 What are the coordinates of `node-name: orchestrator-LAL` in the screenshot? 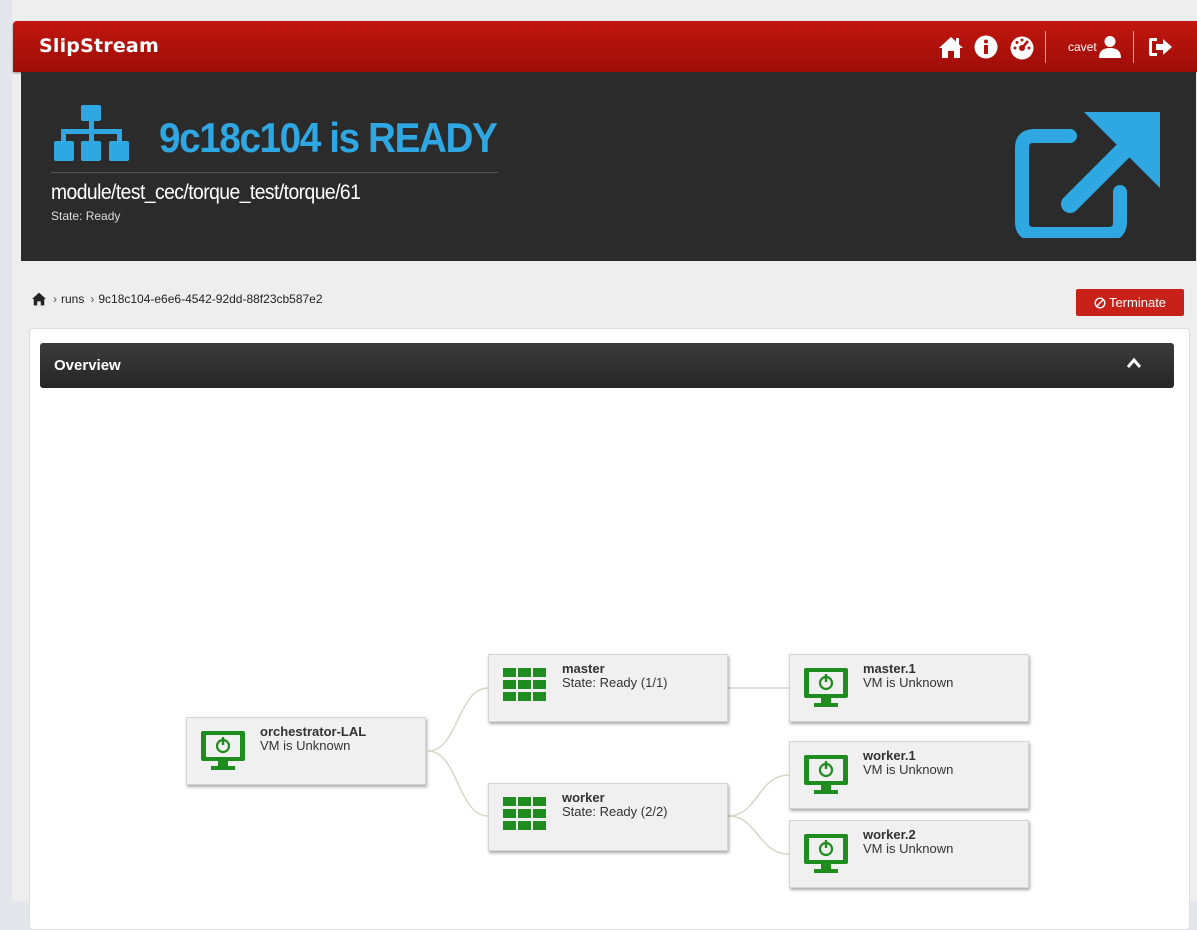 It's located at (313, 731).